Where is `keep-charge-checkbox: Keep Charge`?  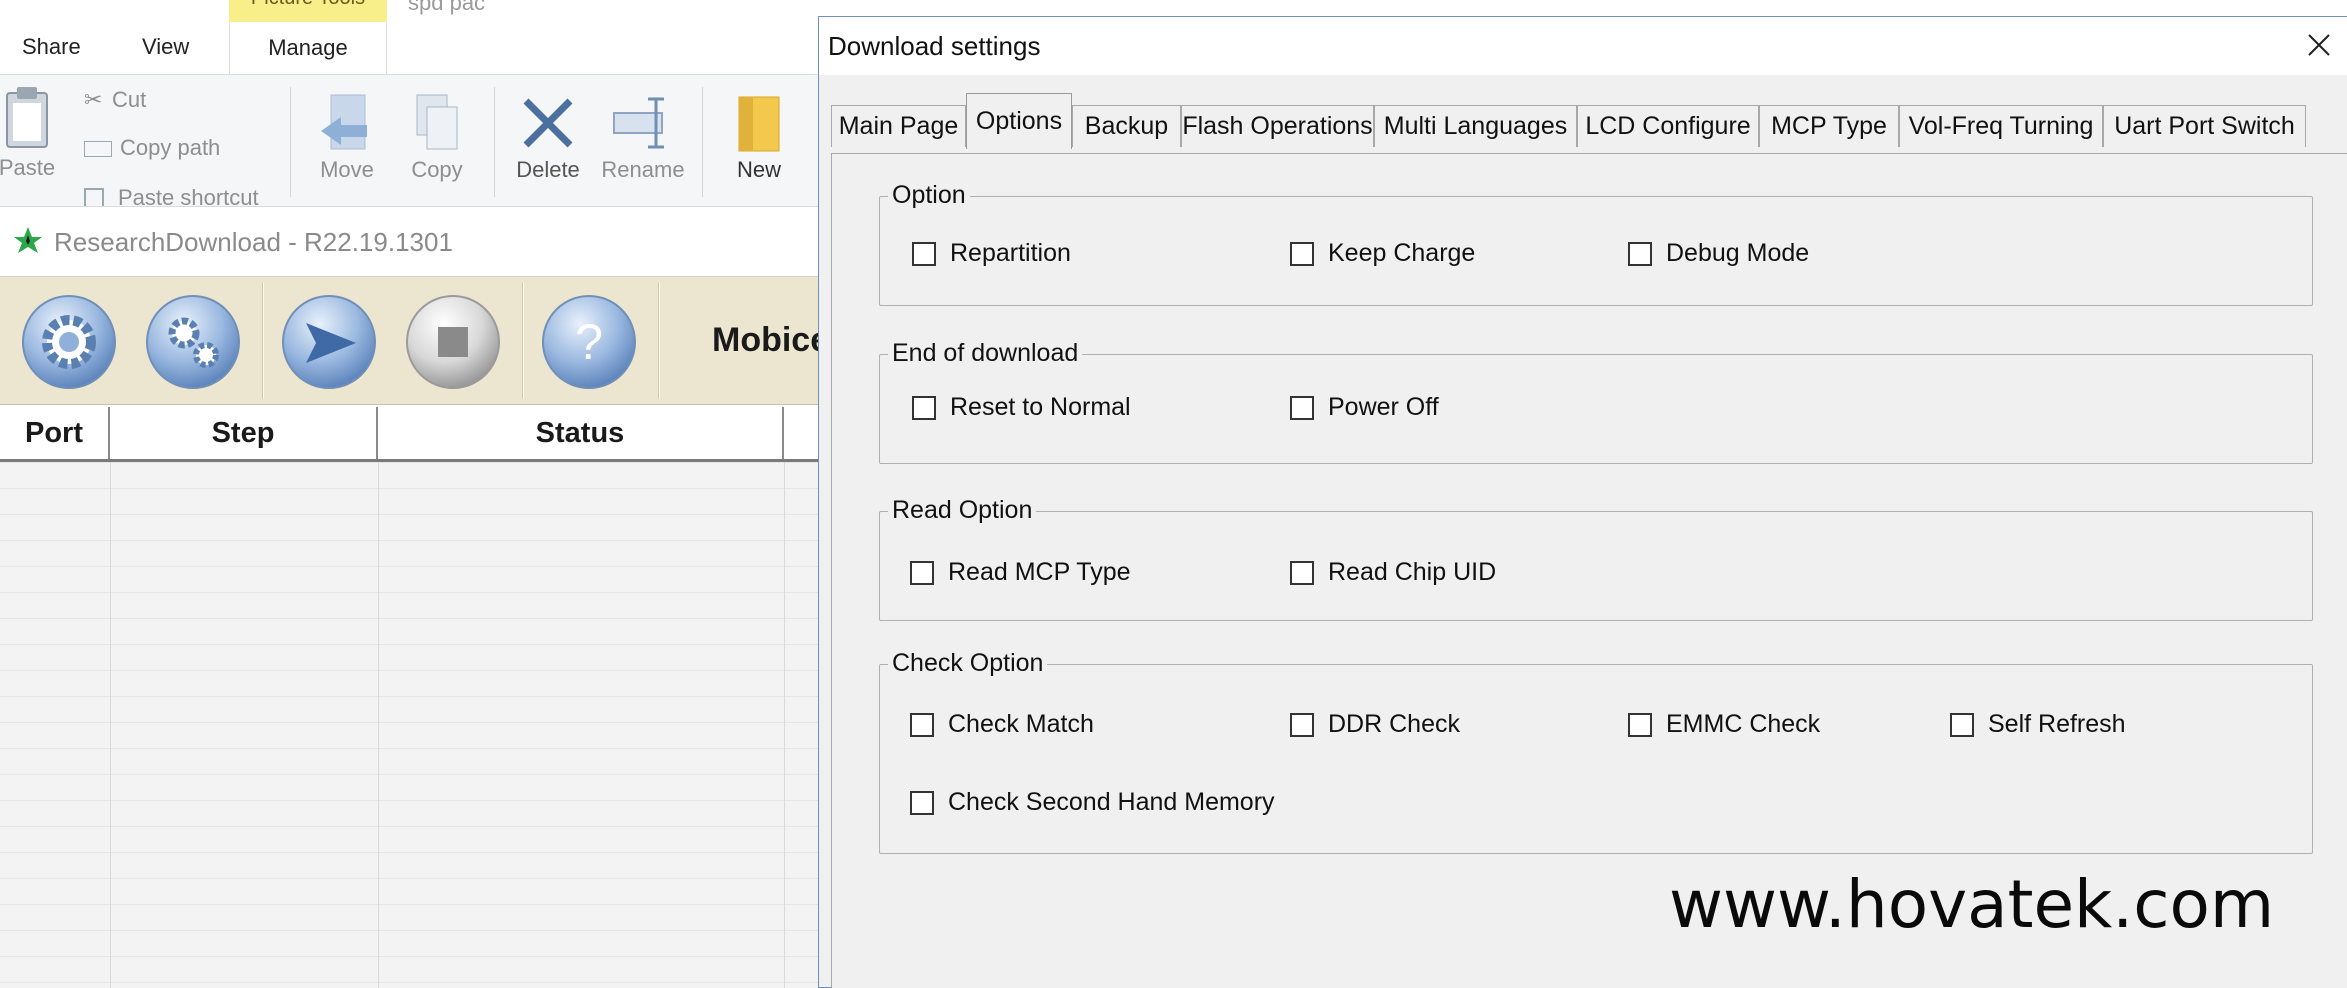 keep-charge-checkbox: Keep Charge is located at coordinates (1382, 253).